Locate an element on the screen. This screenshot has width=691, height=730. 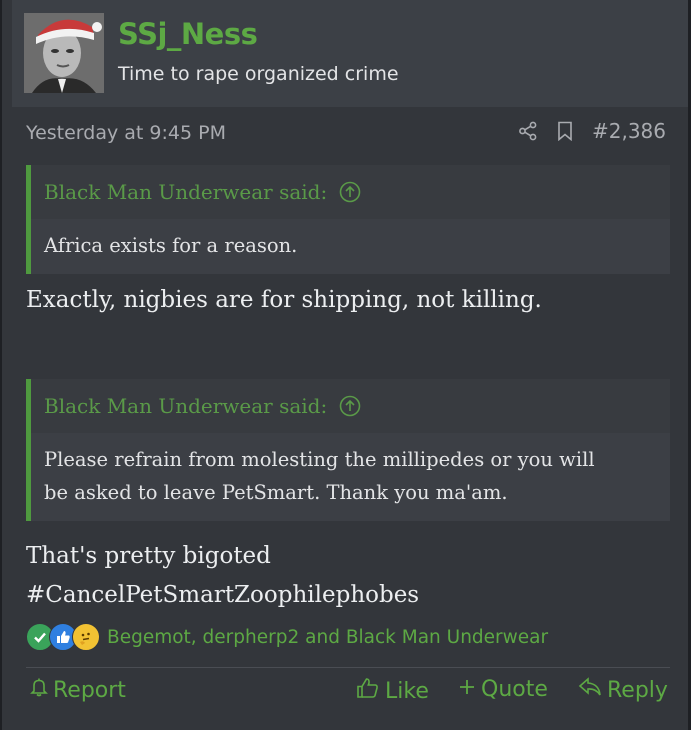
footer-divider is located at coordinates (348, 667).